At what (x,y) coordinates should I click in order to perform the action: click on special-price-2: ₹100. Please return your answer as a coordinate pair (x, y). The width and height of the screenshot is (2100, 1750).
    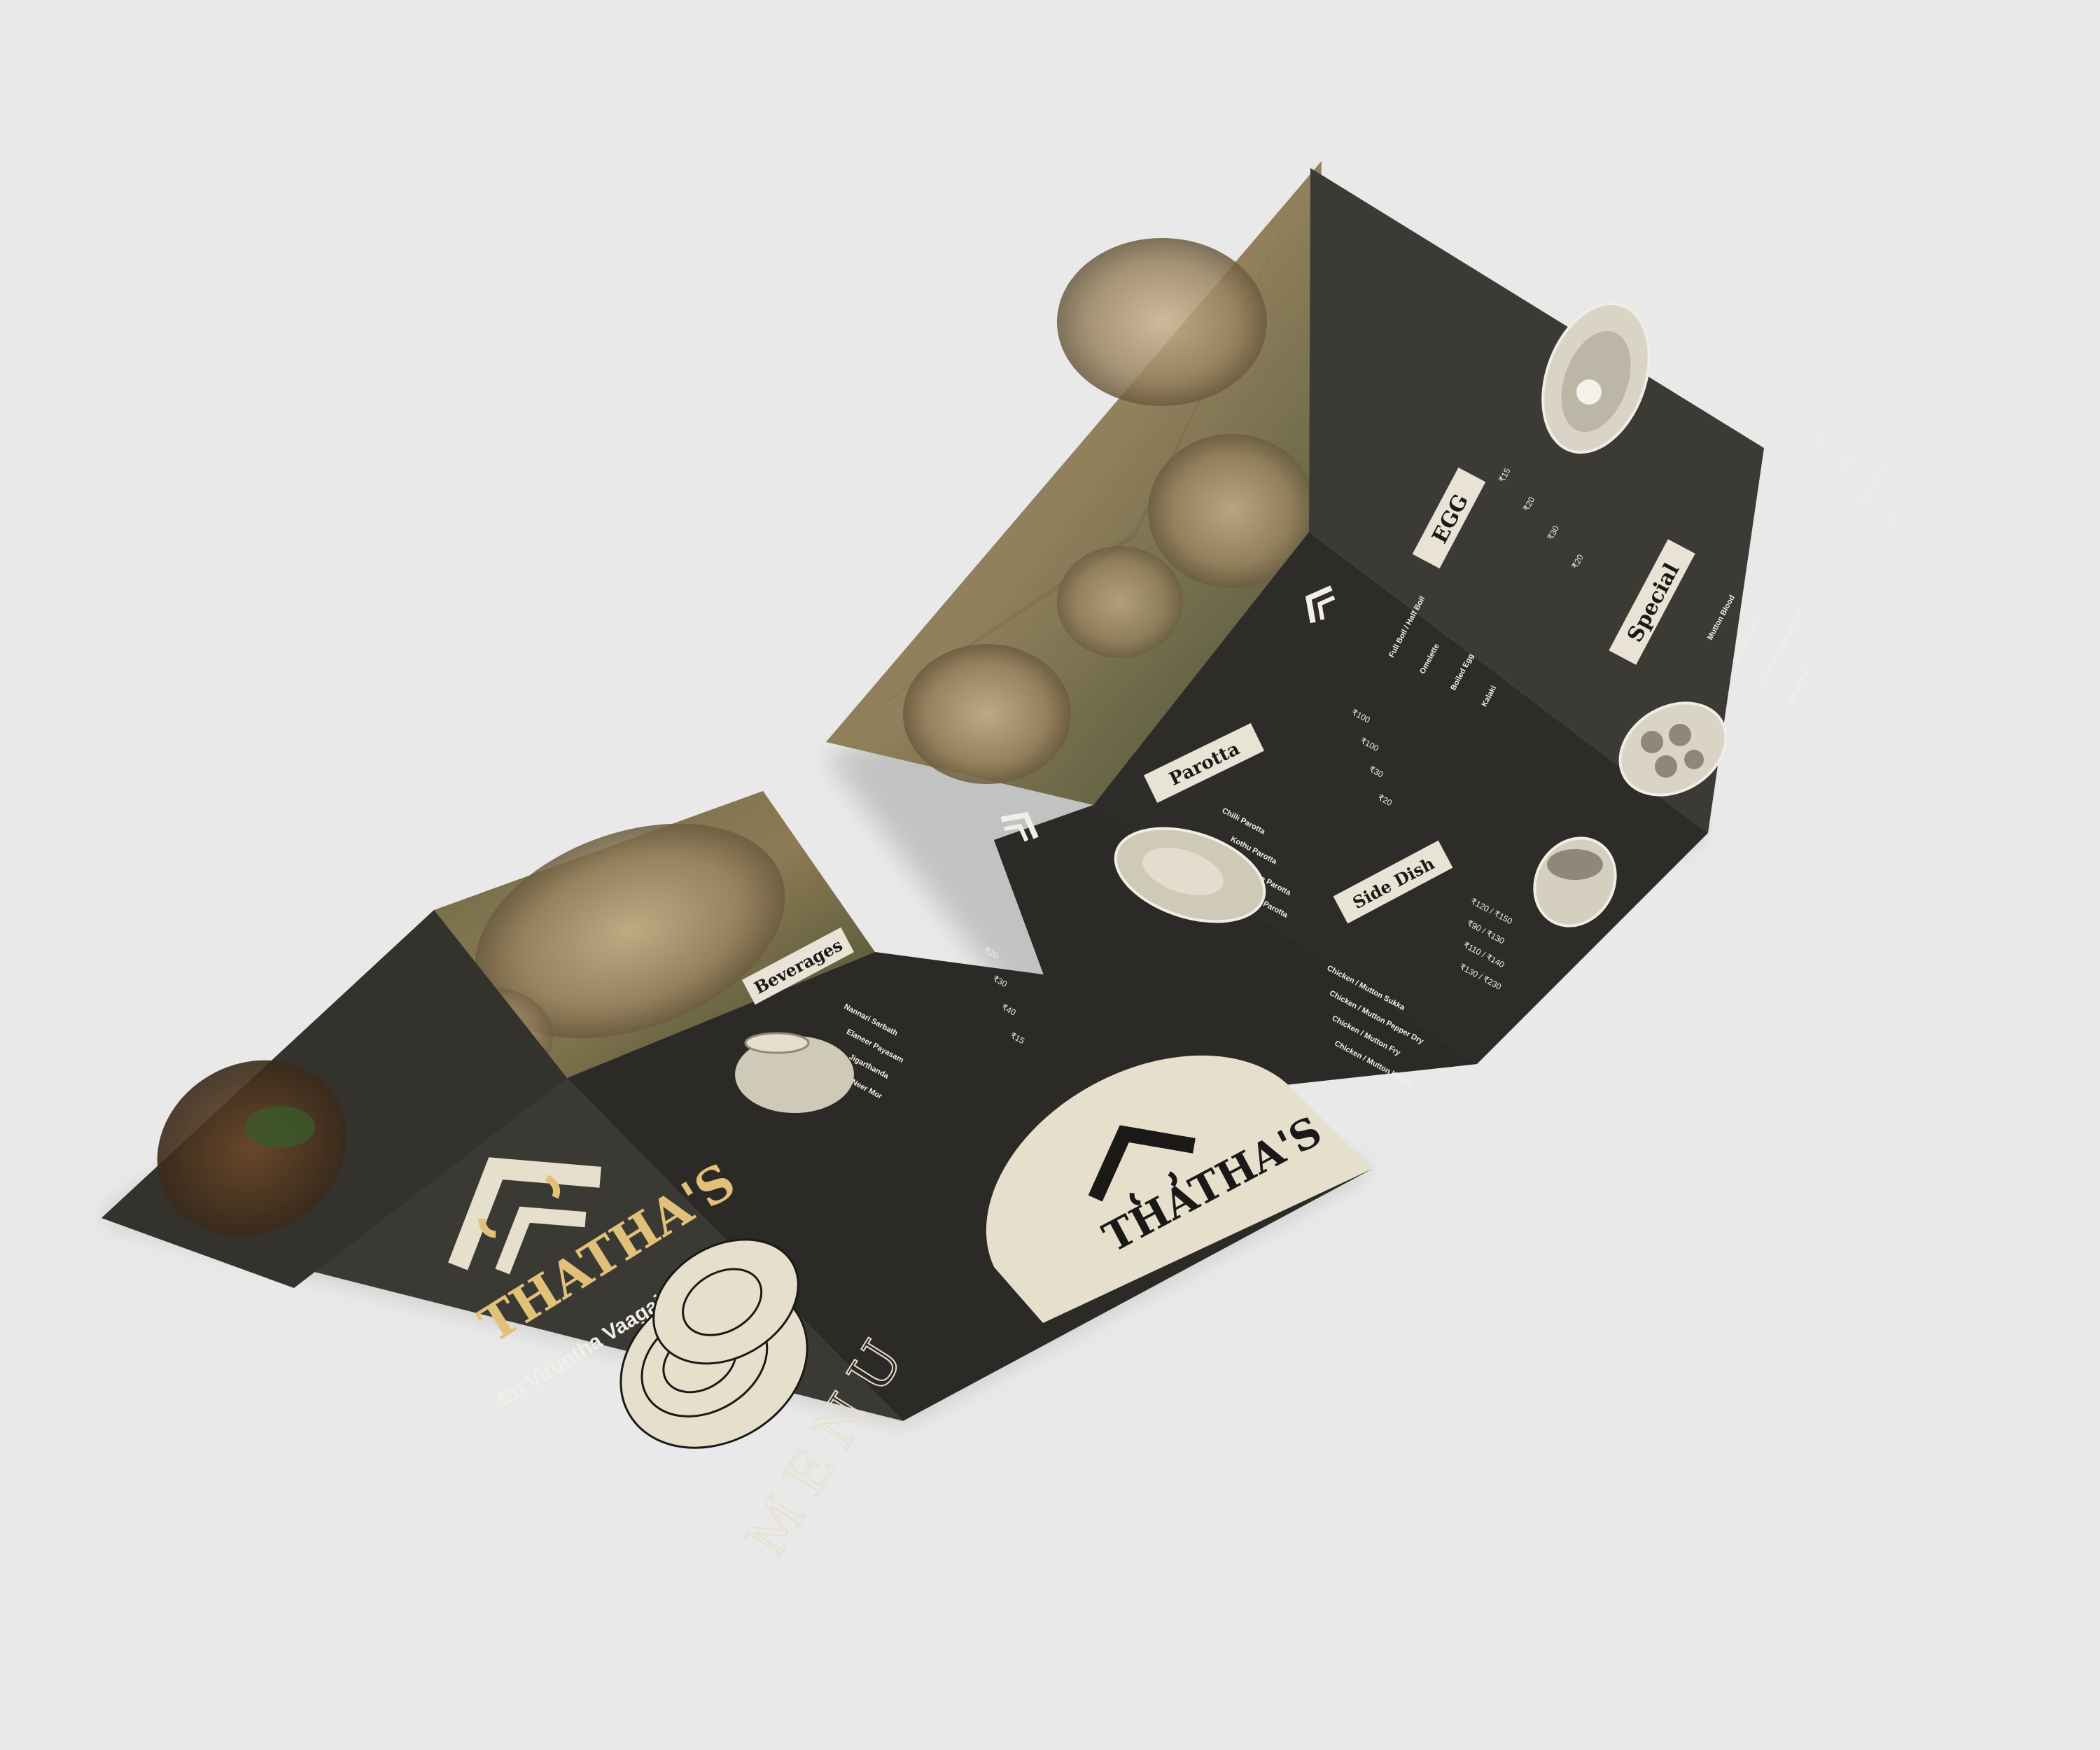
    Looking at the image, I should click on (1845, 466).